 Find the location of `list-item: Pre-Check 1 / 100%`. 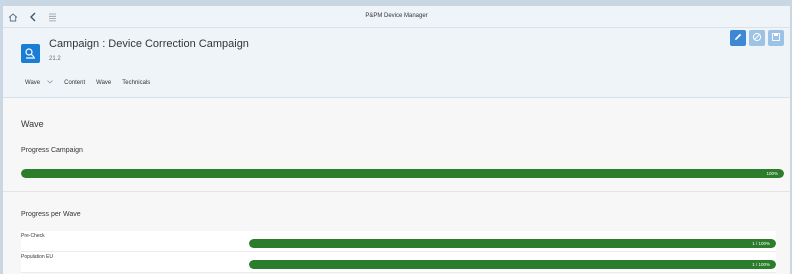

list-item: Pre-Check 1 / 100% is located at coordinates (398, 241).